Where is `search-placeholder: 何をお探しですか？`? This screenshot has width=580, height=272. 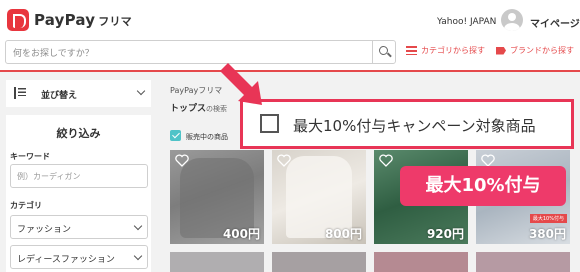 search-placeholder: 何をお探しですか？ is located at coordinates (53, 54).